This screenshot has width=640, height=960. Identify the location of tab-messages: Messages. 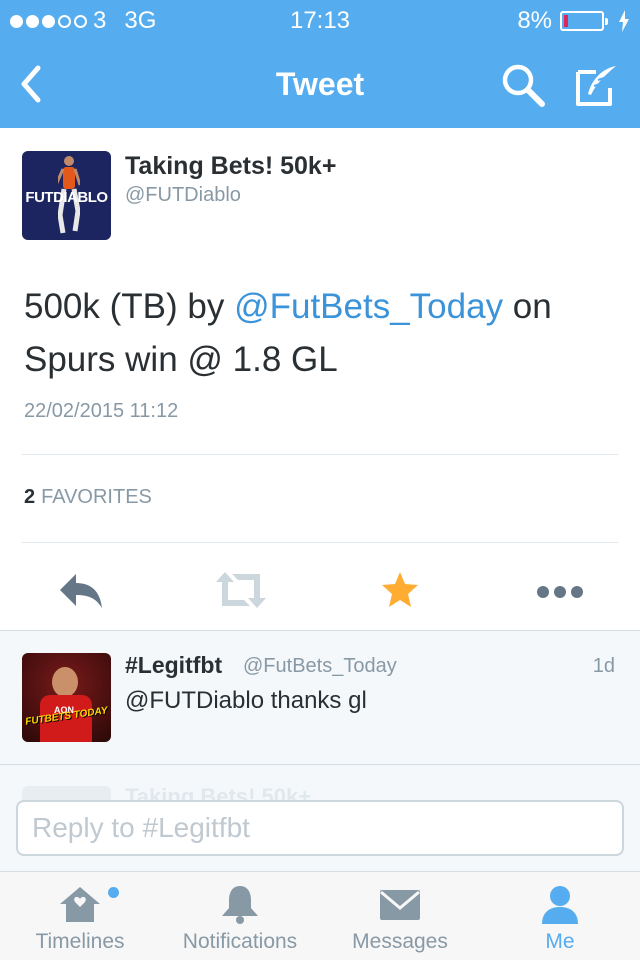
(400, 916).